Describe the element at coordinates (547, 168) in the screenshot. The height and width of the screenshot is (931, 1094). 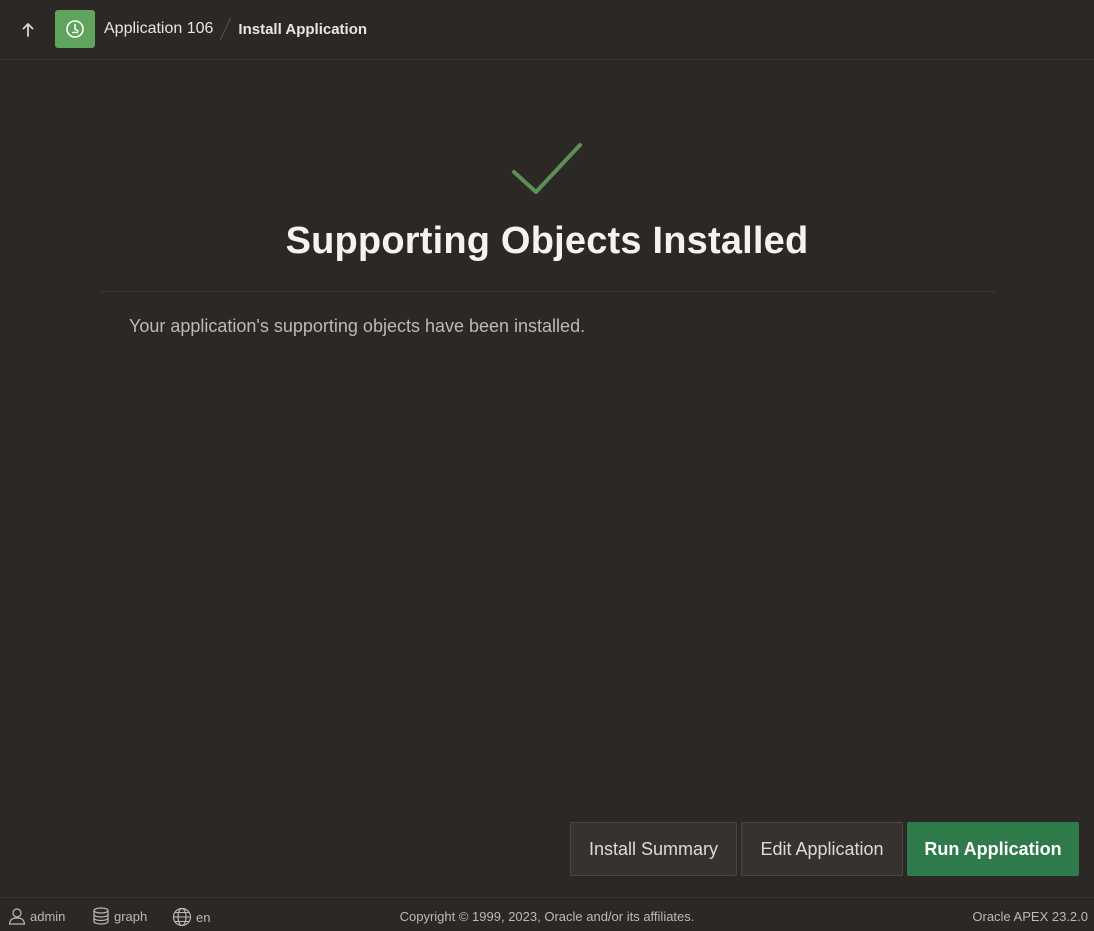
I see `checkmark-icon` at that location.